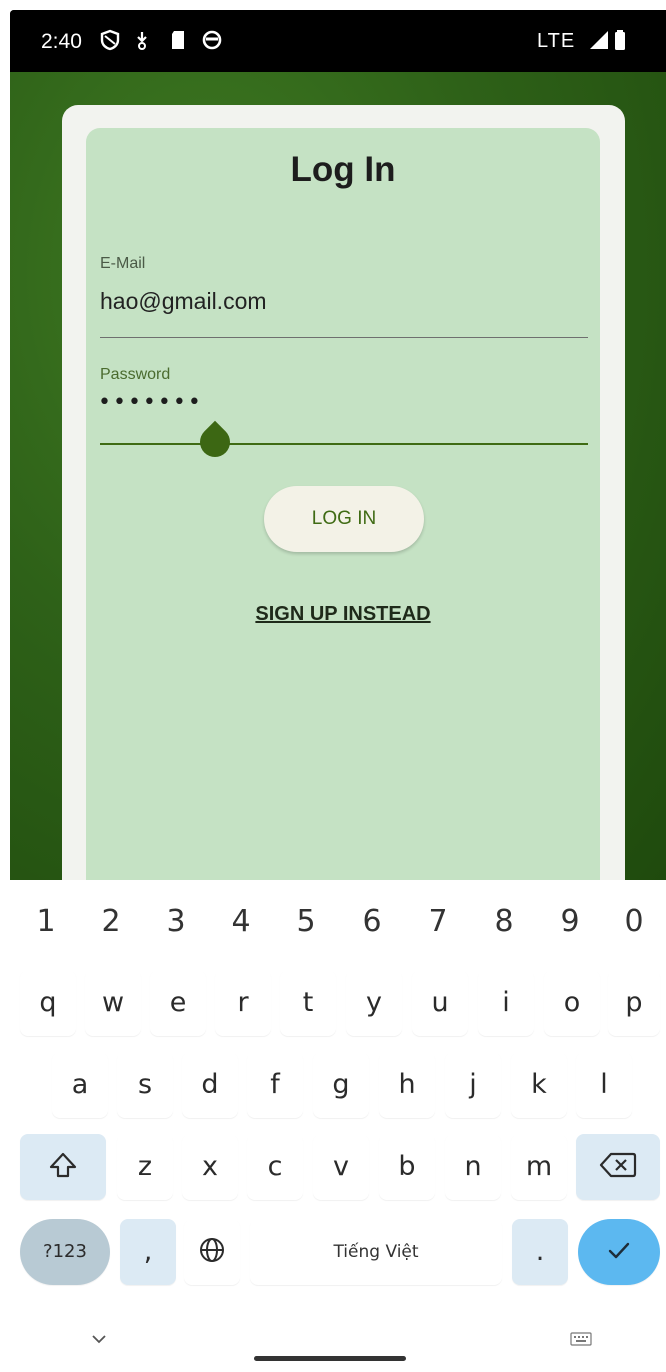 This screenshot has height=1372, width=666. I want to click on number-key: 8, so click(504, 921).